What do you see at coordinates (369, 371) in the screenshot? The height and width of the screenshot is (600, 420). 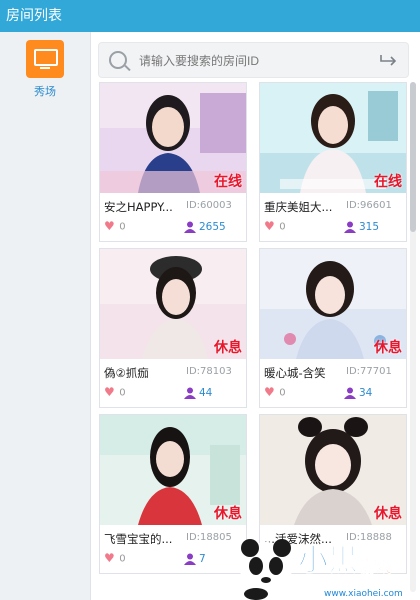 I see `room-id: ID:77701` at bounding box center [369, 371].